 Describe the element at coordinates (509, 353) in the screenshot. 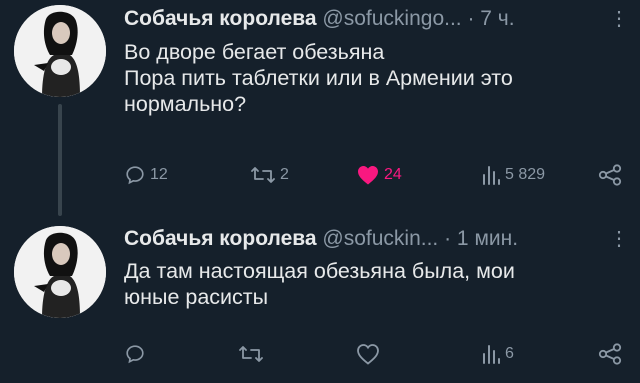

I see `views-count: 6` at that location.